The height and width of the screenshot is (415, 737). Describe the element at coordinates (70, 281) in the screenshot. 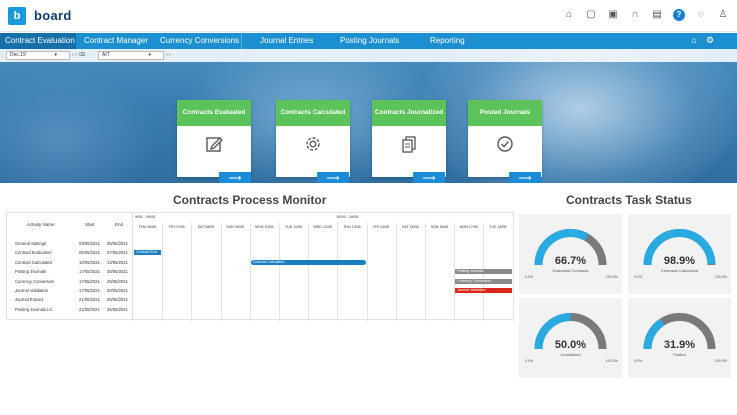

I see `table-row: Currency Conversion 17/05/2021 20/05/2021` at that location.